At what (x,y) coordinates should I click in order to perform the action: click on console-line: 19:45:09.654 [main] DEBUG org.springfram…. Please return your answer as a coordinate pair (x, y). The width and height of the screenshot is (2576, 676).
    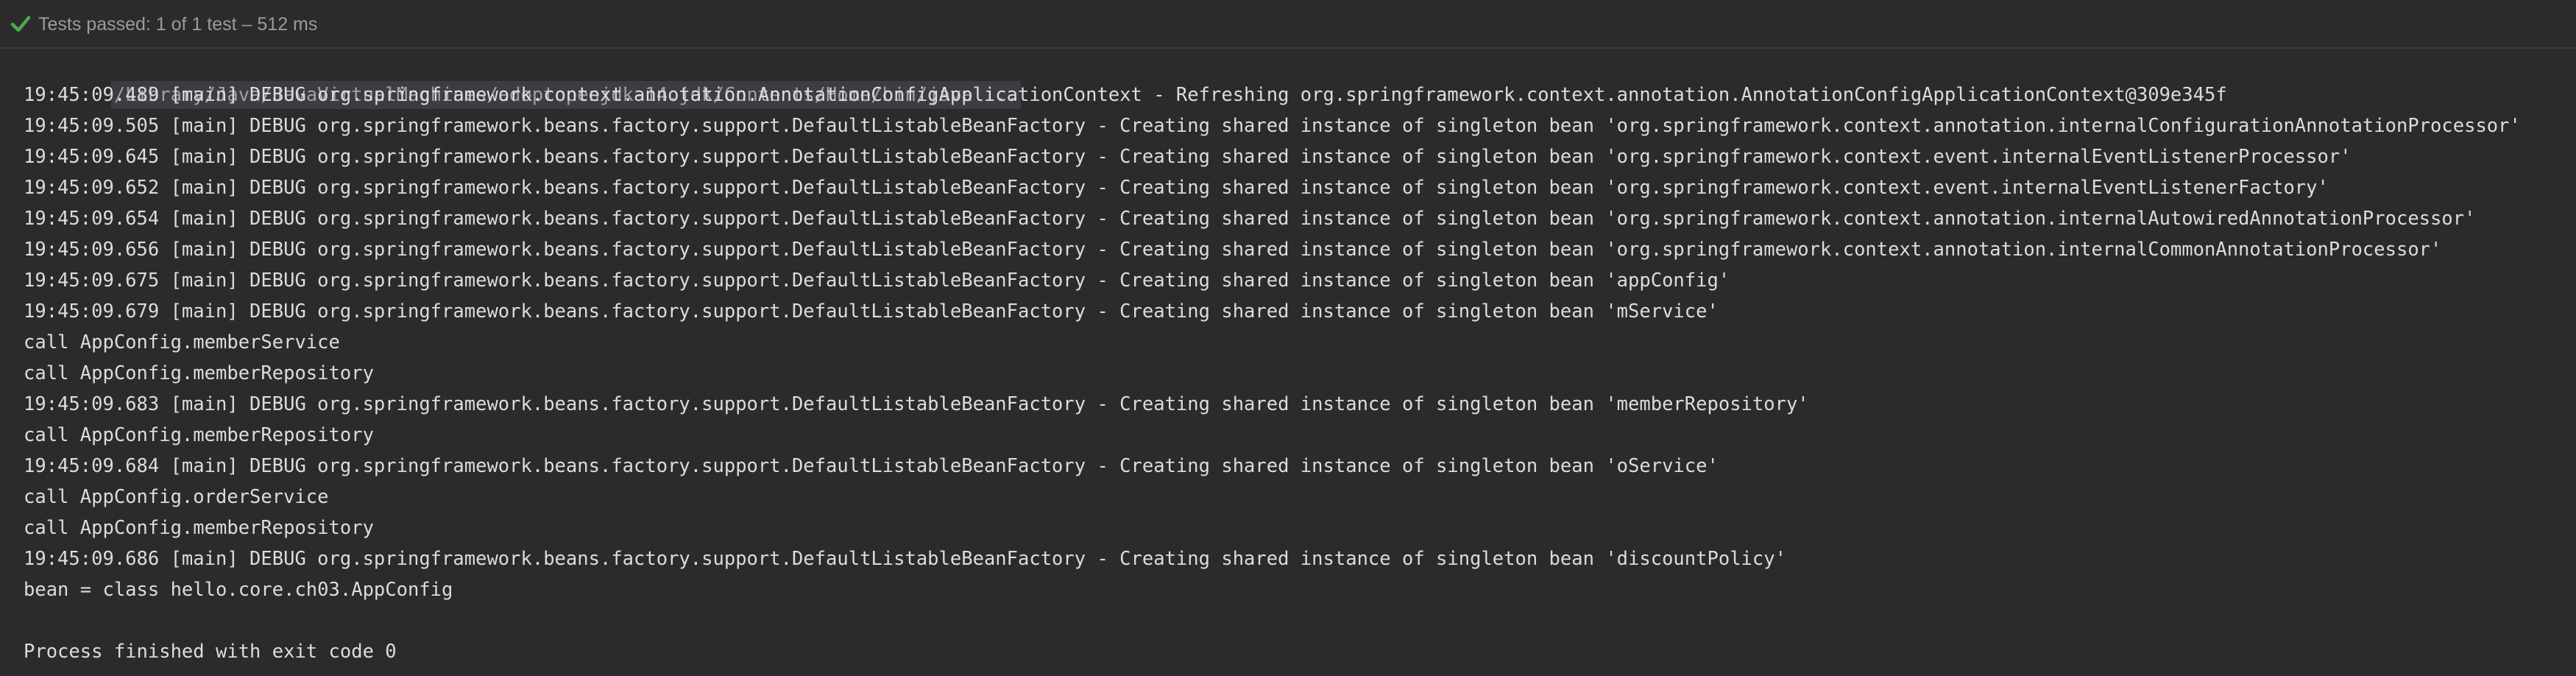
    Looking at the image, I should click on (1250, 219).